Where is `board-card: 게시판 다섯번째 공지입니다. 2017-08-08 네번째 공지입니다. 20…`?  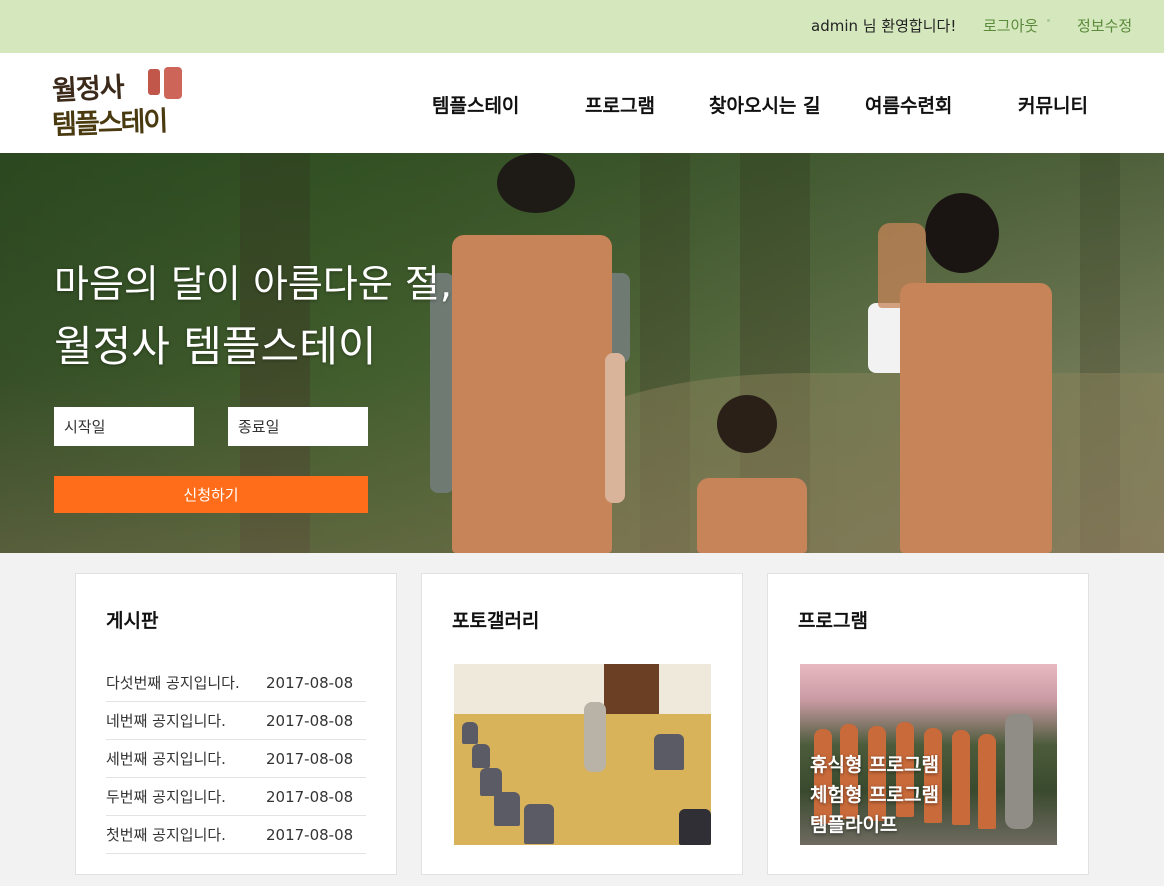 board-card: 게시판 다섯번째 공지입니다. 2017-08-08 네번째 공지입니다. 20… is located at coordinates (236, 724).